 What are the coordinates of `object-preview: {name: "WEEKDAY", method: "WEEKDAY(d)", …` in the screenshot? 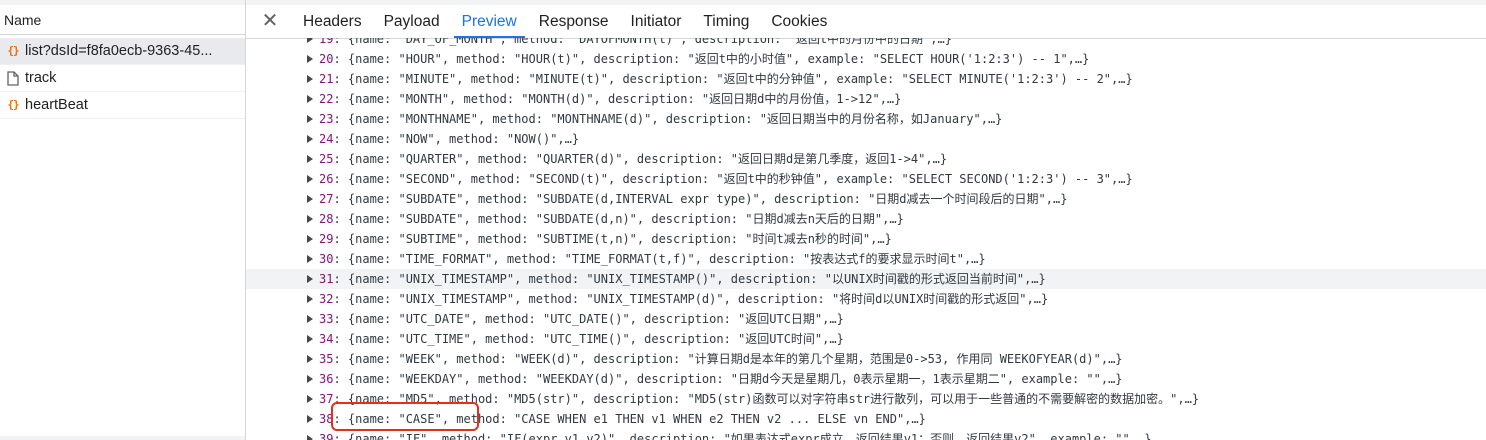 It's located at (735, 379).